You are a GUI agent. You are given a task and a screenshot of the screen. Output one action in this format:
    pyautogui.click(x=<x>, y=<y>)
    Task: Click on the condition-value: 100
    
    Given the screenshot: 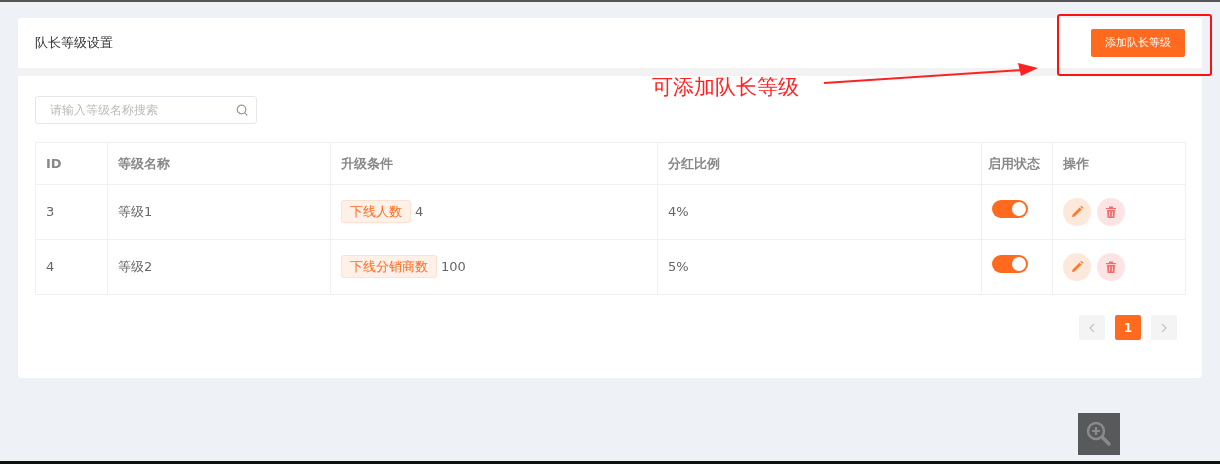 What is the action you would take?
    pyautogui.click(x=453, y=267)
    